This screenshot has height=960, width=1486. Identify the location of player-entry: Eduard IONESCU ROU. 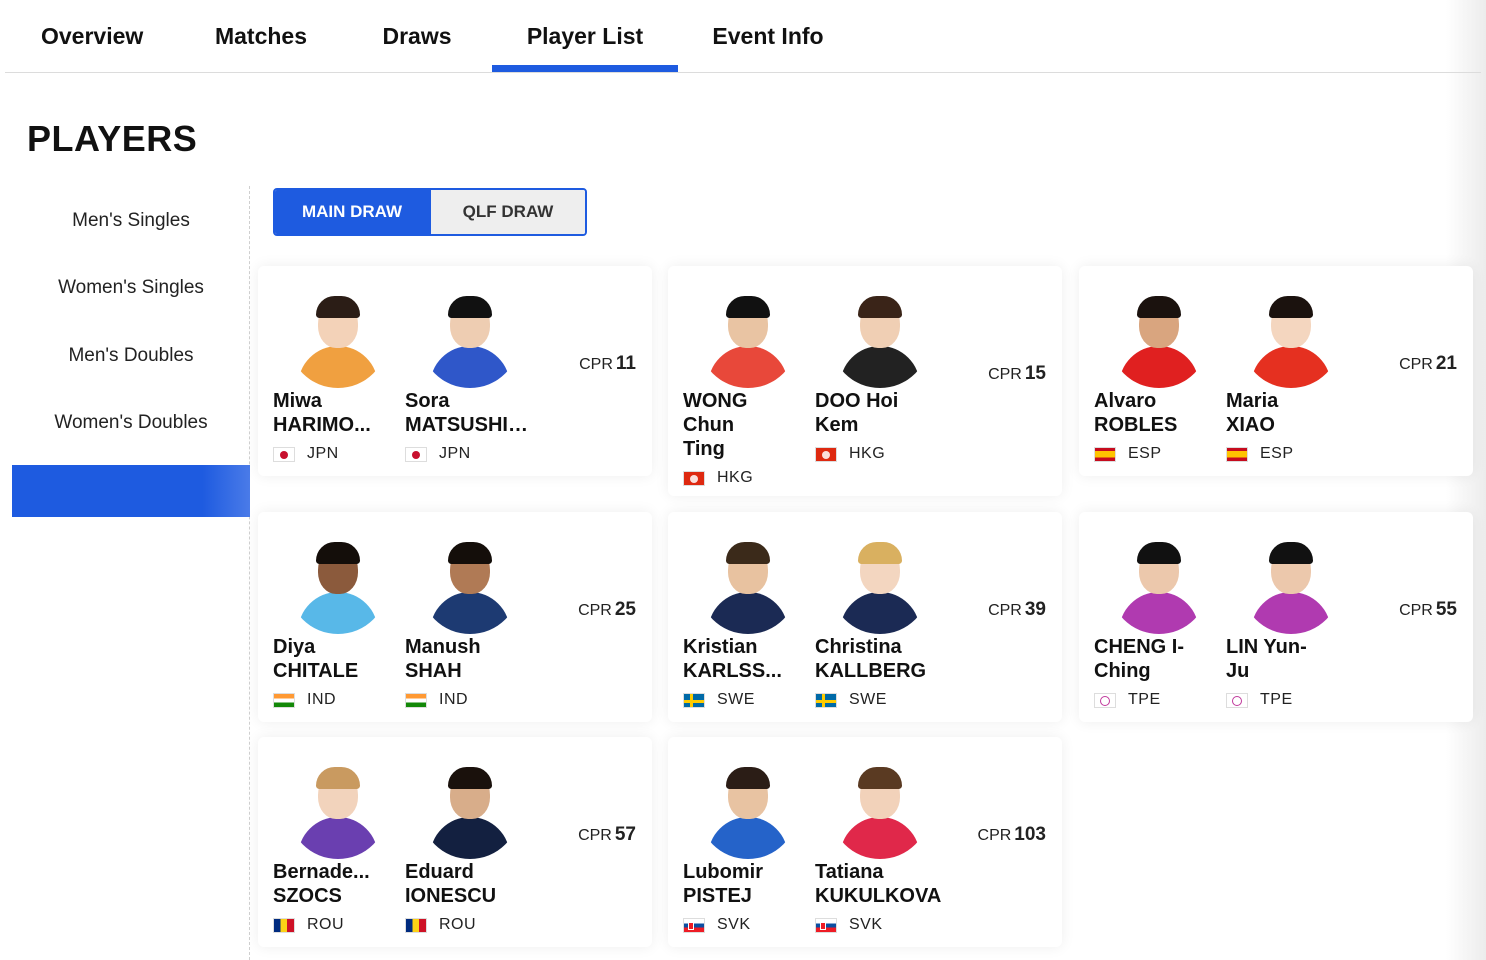
(470, 846).